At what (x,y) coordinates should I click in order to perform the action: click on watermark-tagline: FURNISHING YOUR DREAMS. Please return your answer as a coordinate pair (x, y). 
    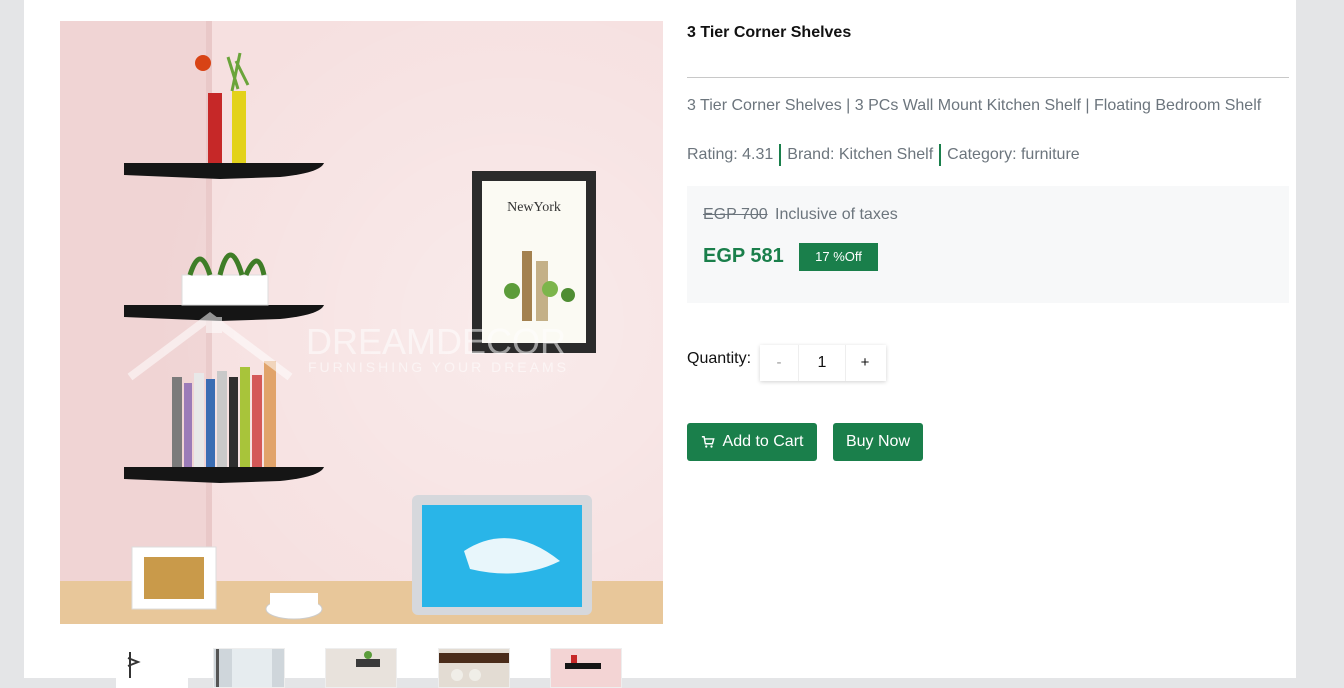
    Looking at the image, I should click on (438, 367).